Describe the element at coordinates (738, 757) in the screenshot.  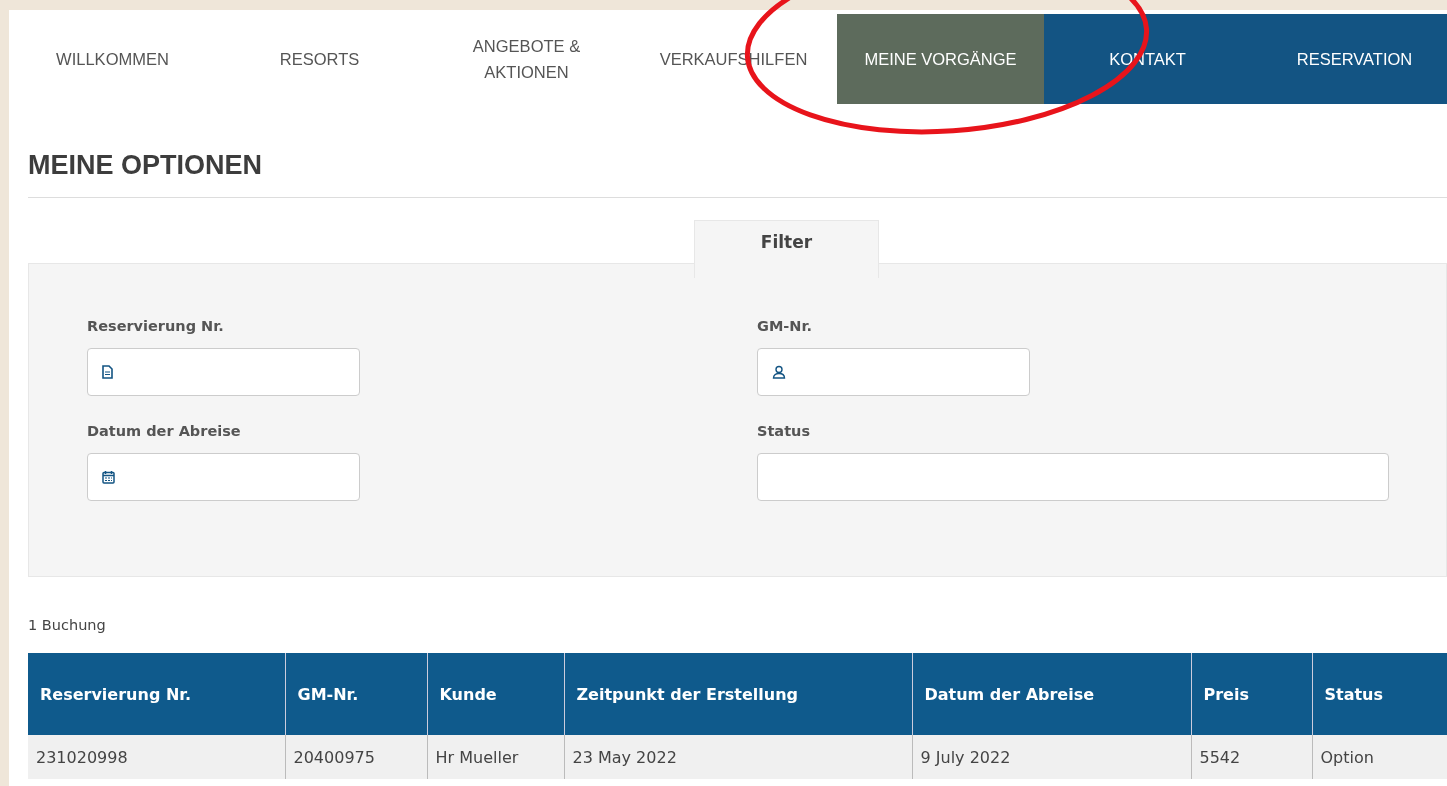
I see `table-cell: 23 May 2022` at that location.